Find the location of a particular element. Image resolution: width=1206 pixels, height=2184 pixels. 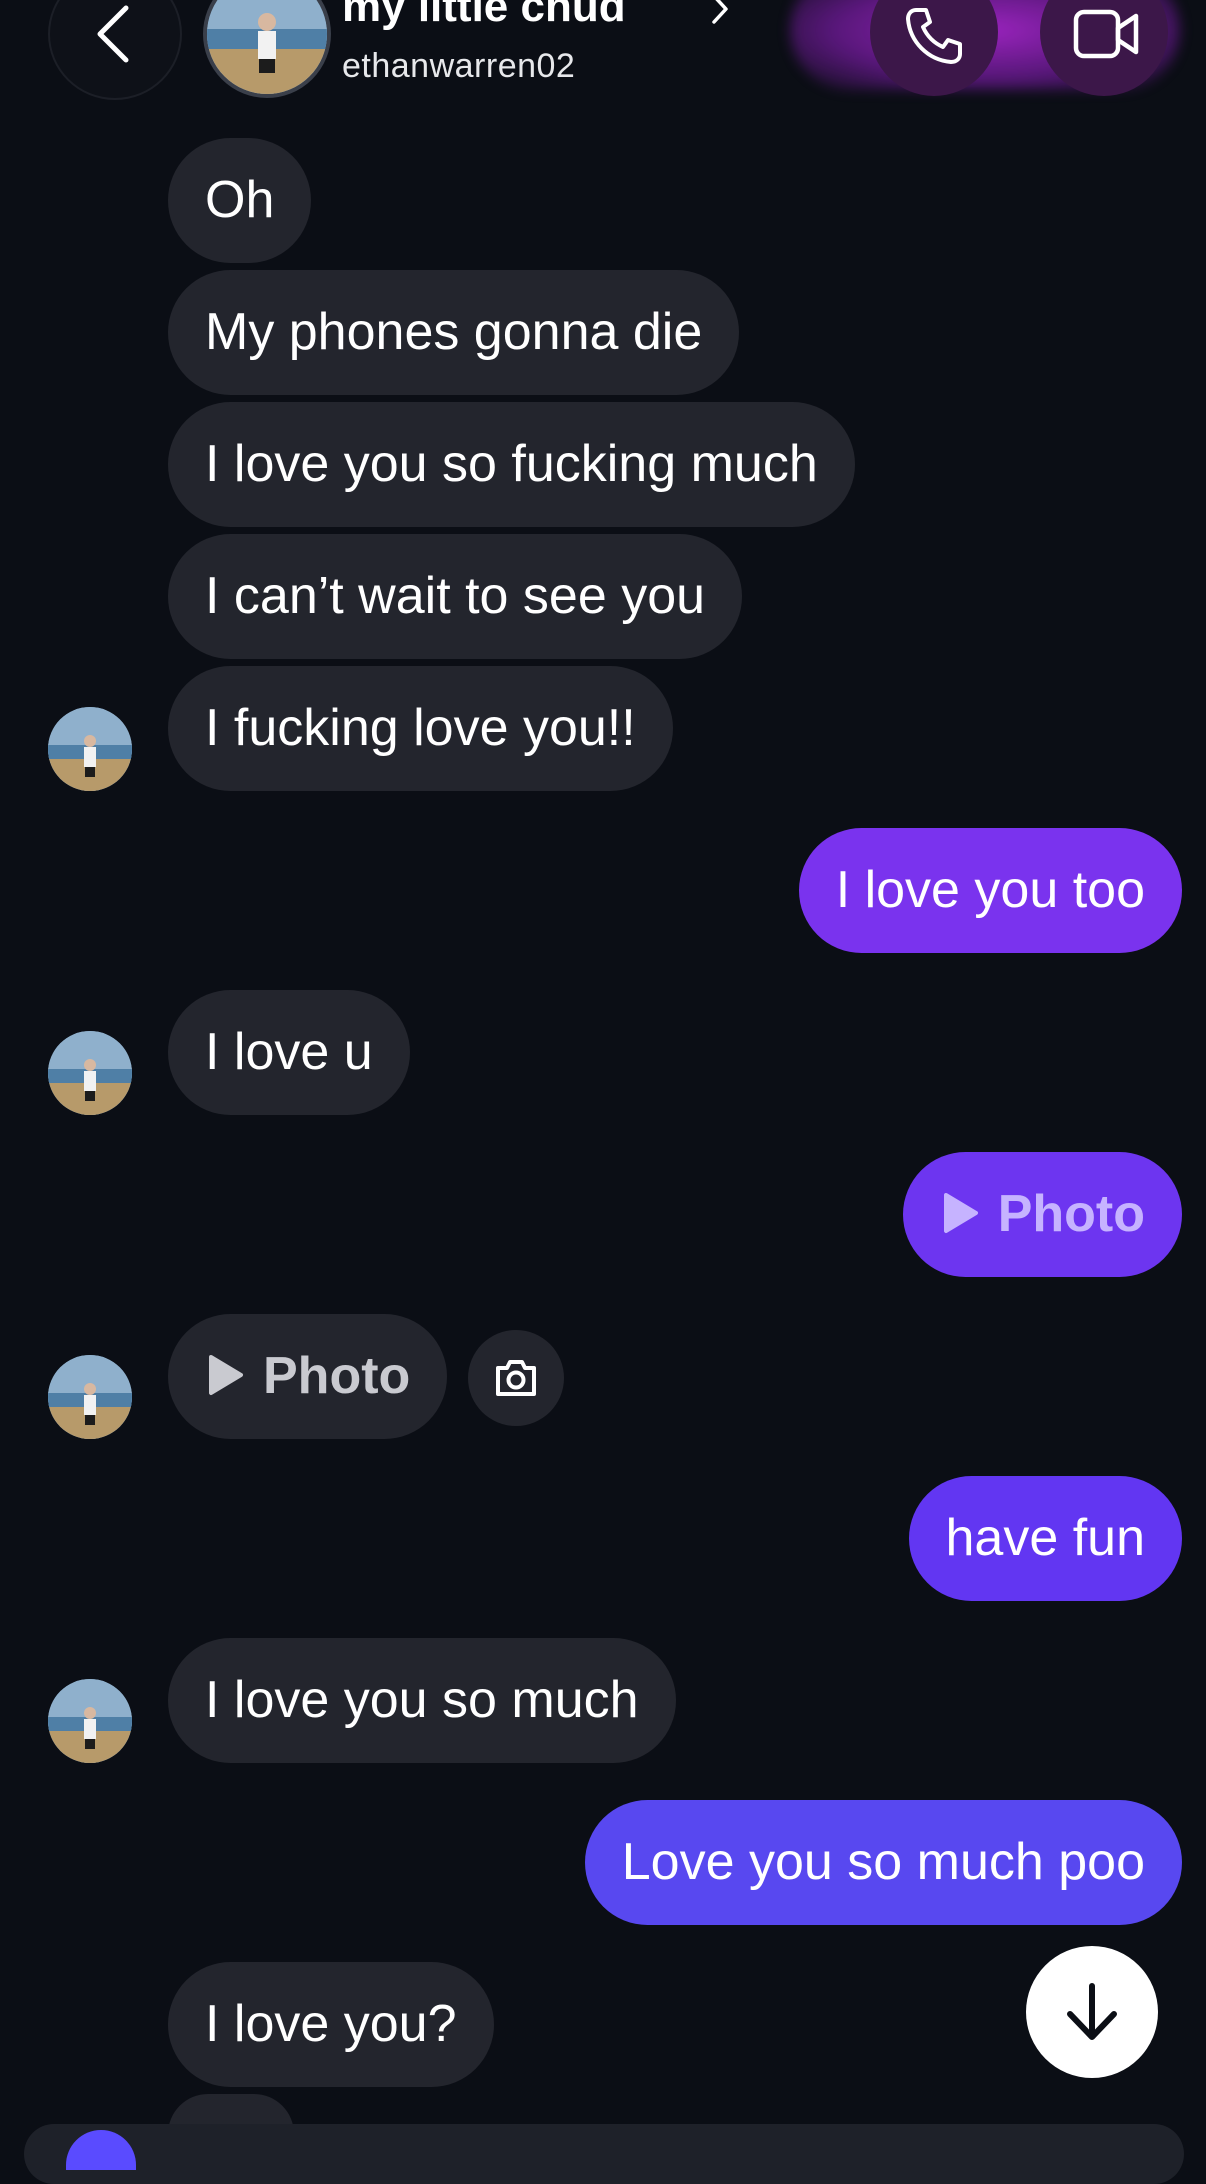

message-bubble-incoming: I can’t wait to see you is located at coordinates (455, 596).